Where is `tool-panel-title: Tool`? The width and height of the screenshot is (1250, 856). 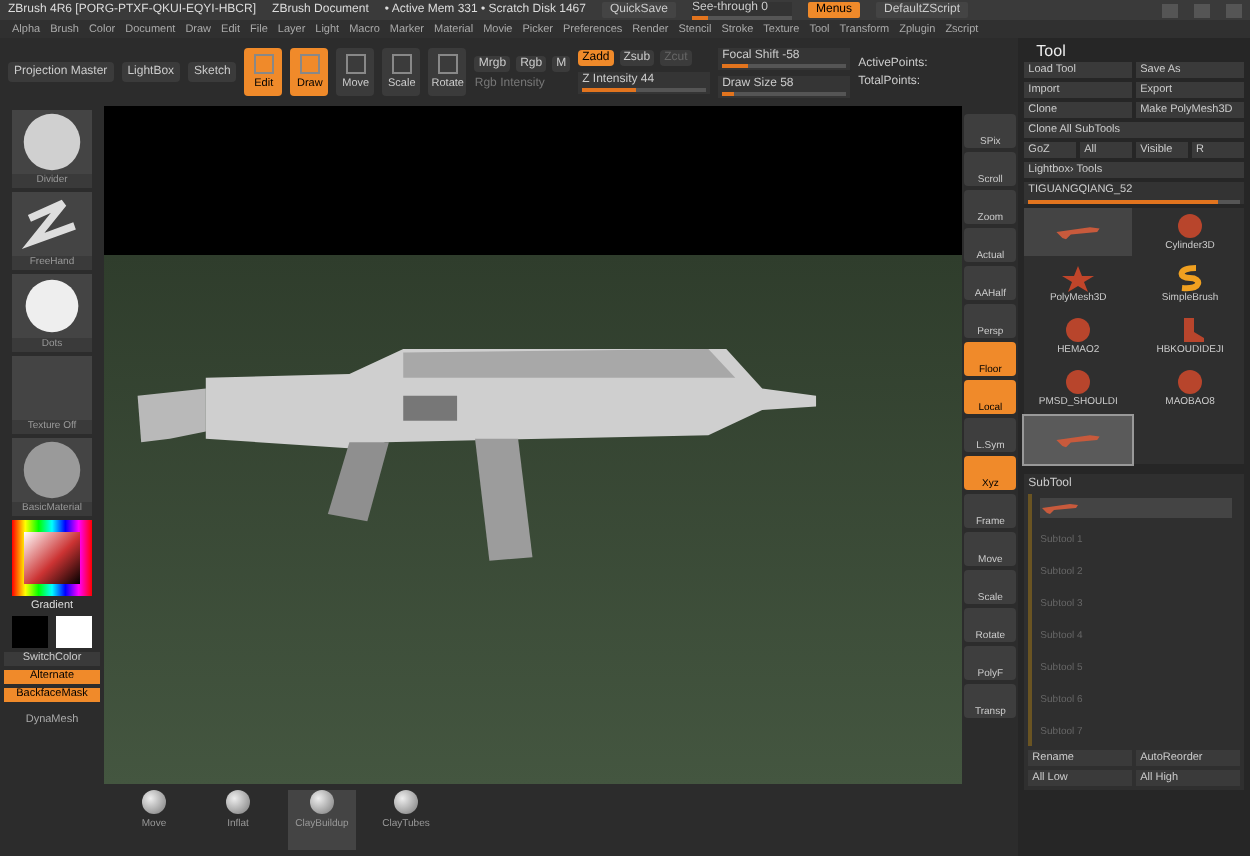 tool-panel-title: Tool is located at coordinates (1050, 50).